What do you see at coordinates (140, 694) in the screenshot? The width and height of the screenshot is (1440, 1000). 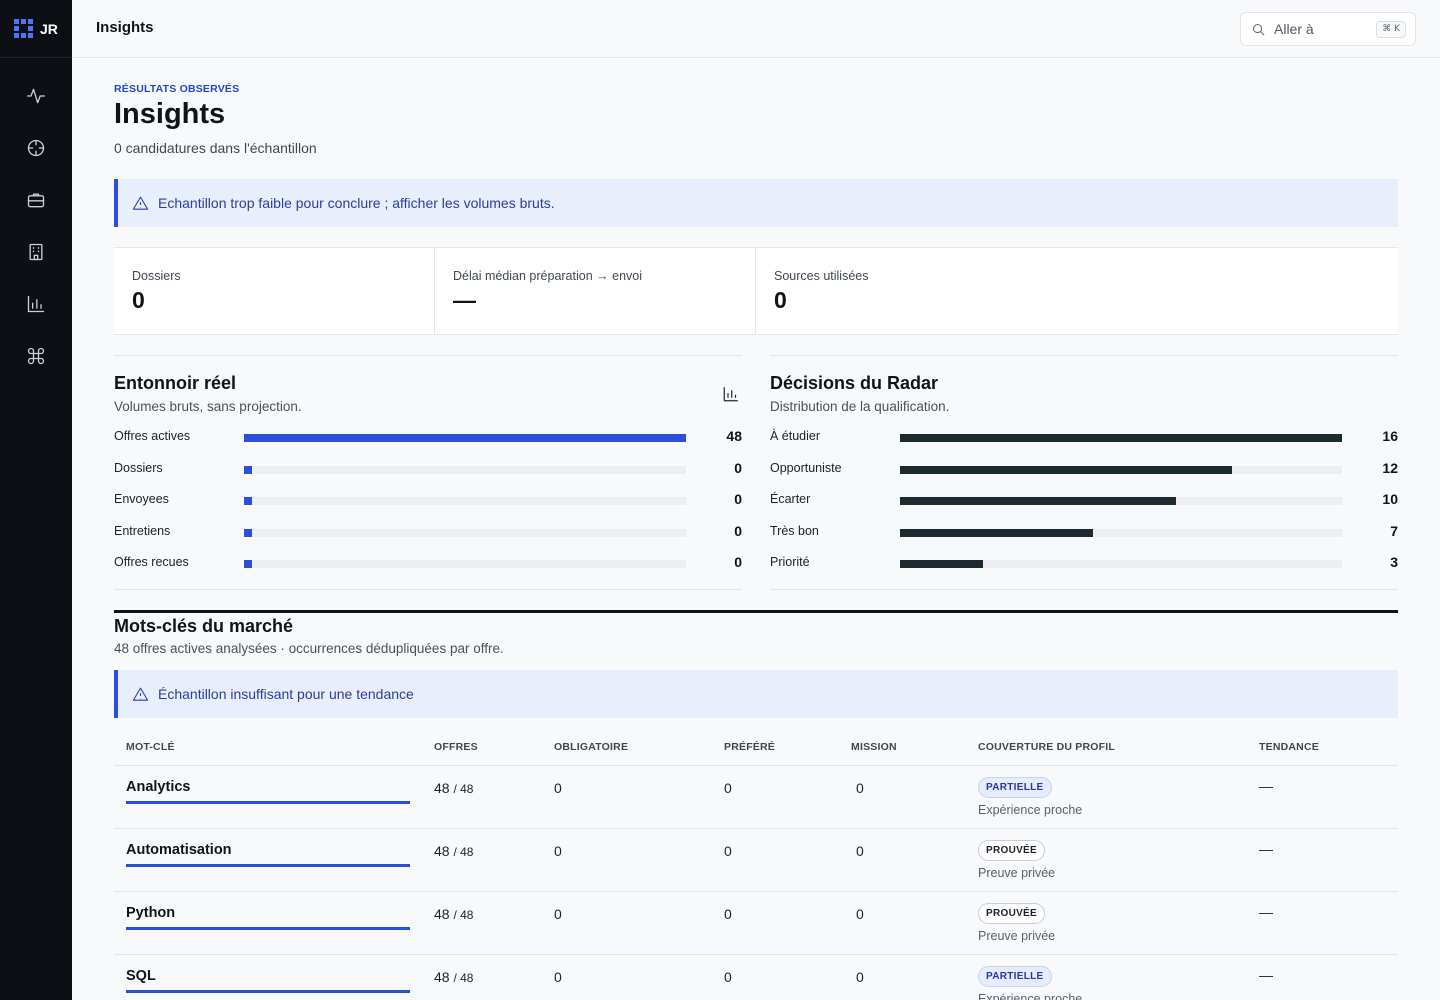 I see `warning-icon` at bounding box center [140, 694].